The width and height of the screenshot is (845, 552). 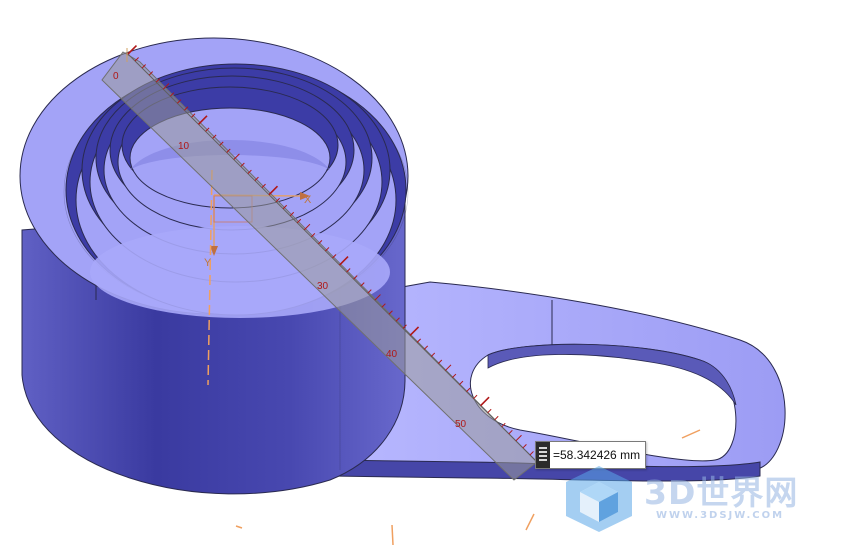 What do you see at coordinates (720, 515) in the screenshot?
I see `watermark-url: WWW.3DSJW.COM` at bounding box center [720, 515].